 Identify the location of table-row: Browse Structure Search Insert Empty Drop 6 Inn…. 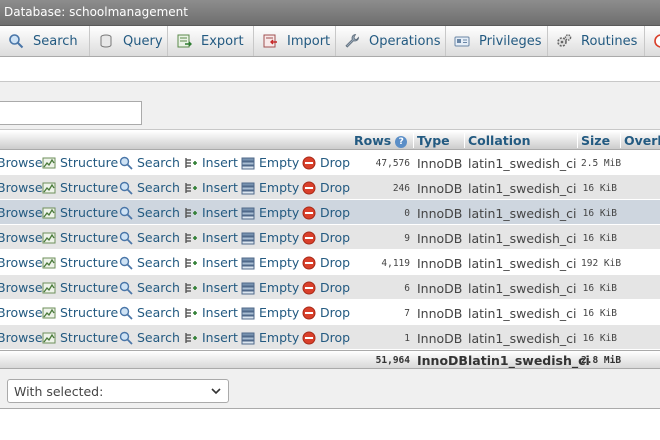
(330, 287).